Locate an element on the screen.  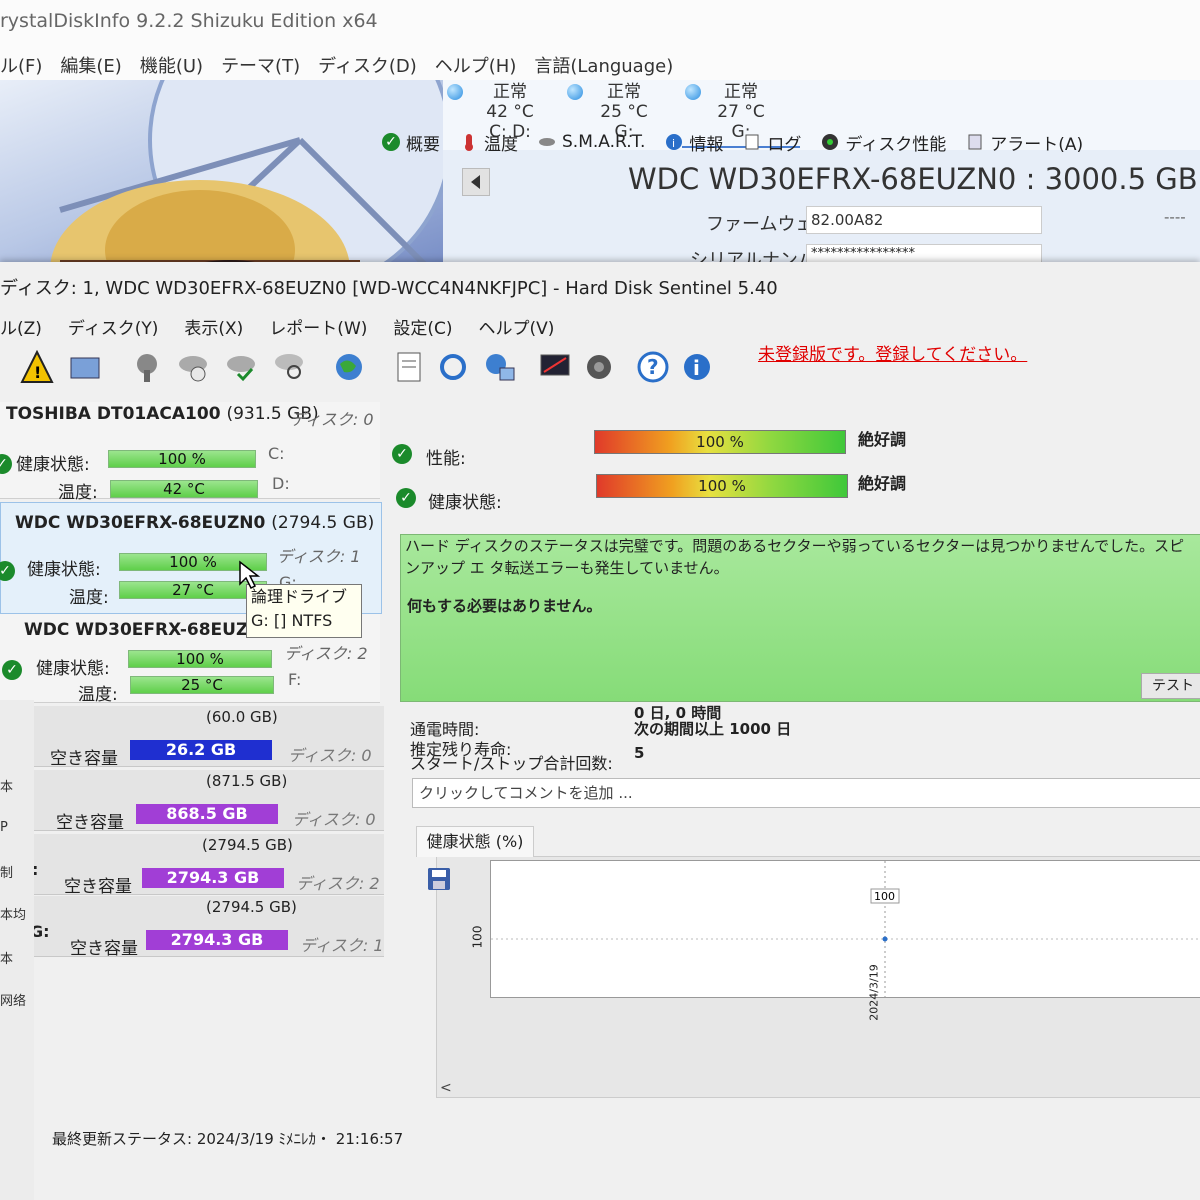
hds-tabs: ✓ 概要 温度 S.M.A.R.T. i 情報 ログ ディスク性能 アラート(A) is located at coordinates (791, 142).